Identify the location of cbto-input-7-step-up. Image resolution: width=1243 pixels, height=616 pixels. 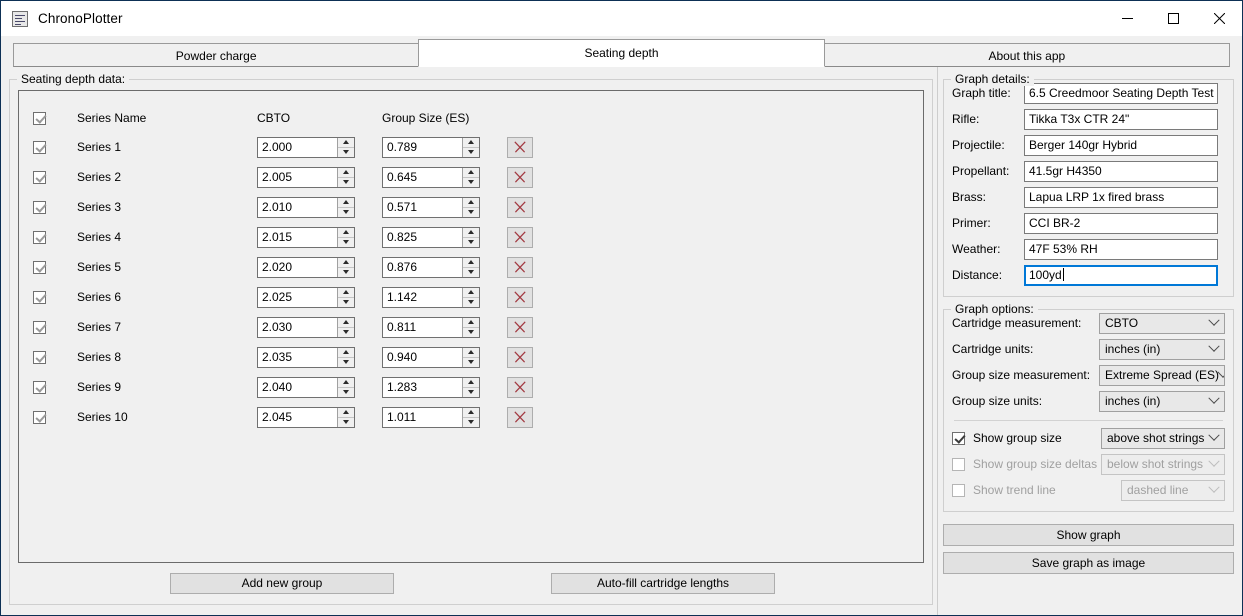
(346, 322).